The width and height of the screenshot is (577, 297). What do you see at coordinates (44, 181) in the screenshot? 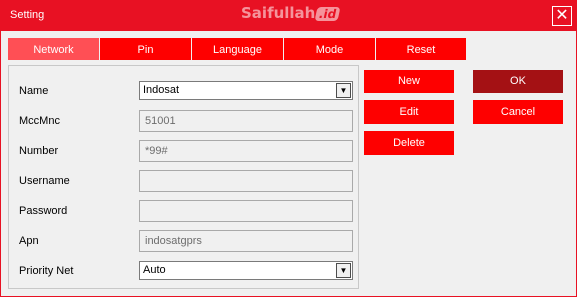
I see `username-label: Username` at bounding box center [44, 181].